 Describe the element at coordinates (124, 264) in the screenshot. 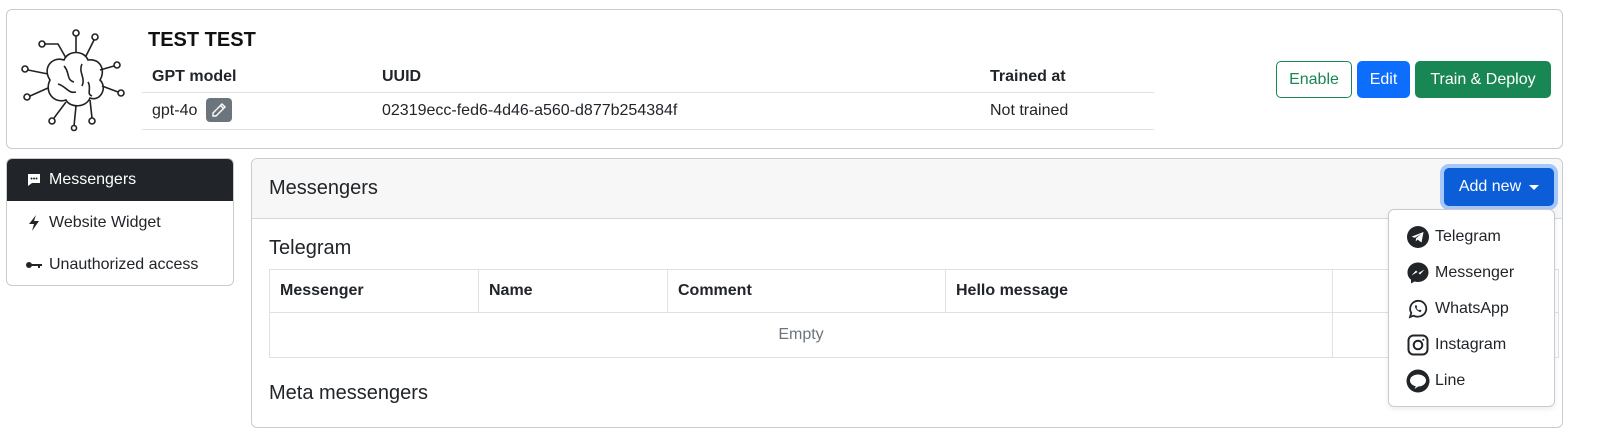

I see `sidebar-item-label: Unauthorized access` at that location.